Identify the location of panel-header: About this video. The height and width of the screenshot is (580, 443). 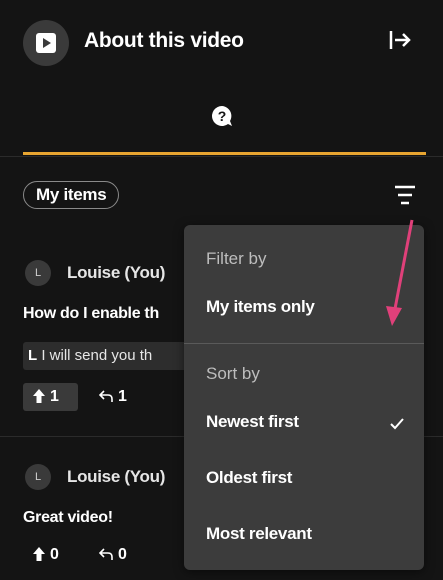
(221, 42).